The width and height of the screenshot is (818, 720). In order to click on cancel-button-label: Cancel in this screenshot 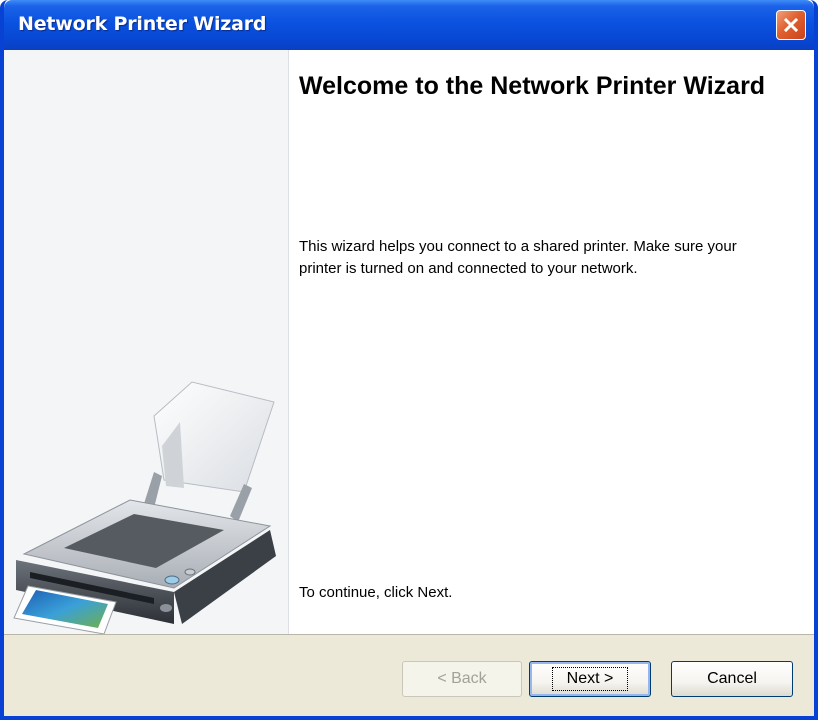, I will do `click(732, 678)`.